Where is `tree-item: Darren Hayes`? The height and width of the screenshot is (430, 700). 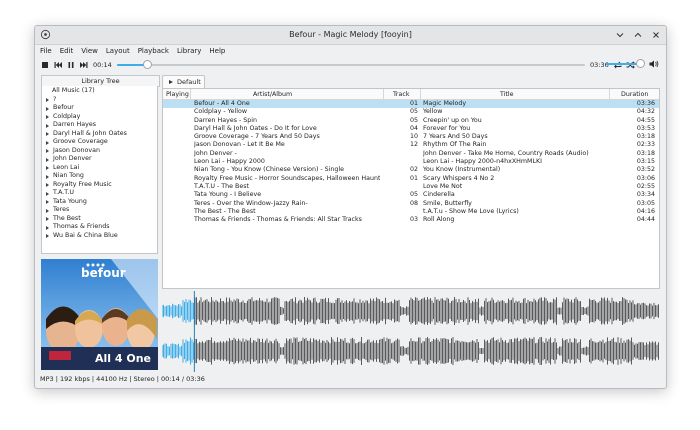 tree-item: Darren Hayes is located at coordinates (99, 125).